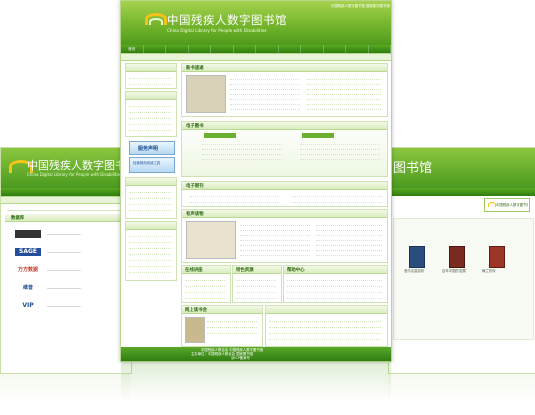 The width and height of the screenshot is (535, 415). What do you see at coordinates (284, 68) in the screenshot?
I see `new-arrivals-header: 新书速递` at bounding box center [284, 68].